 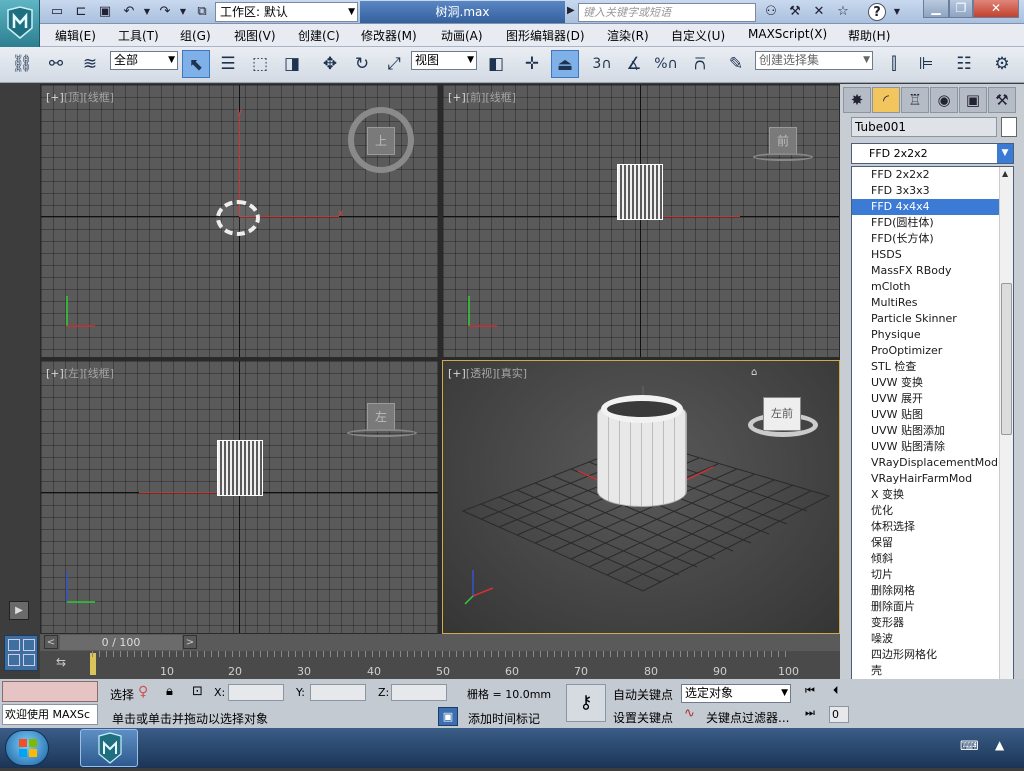 I want to click on time-slider: < 0 / 100 >, so click(x=440, y=642).